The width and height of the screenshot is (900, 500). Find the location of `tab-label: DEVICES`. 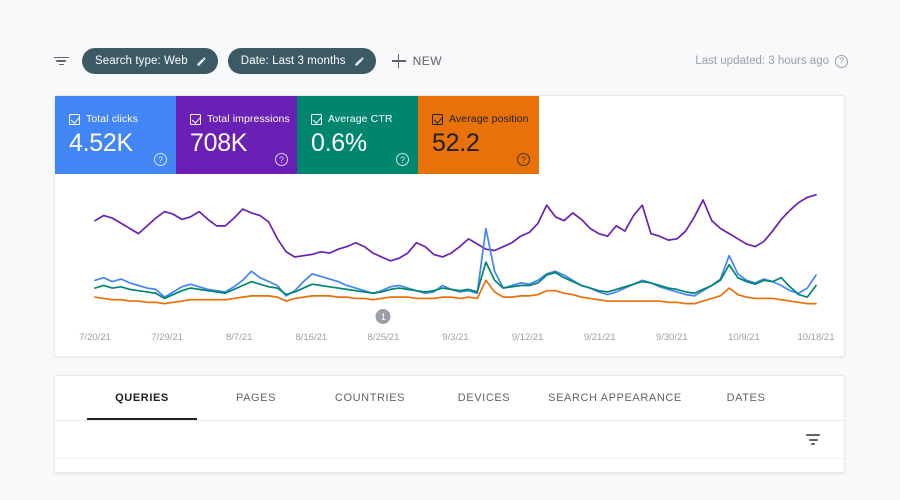

tab-label: DEVICES is located at coordinates (484, 398).